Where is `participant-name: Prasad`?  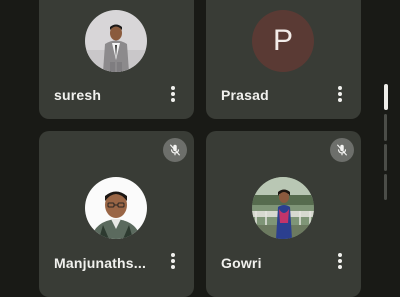 participant-name: Prasad is located at coordinates (245, 95).